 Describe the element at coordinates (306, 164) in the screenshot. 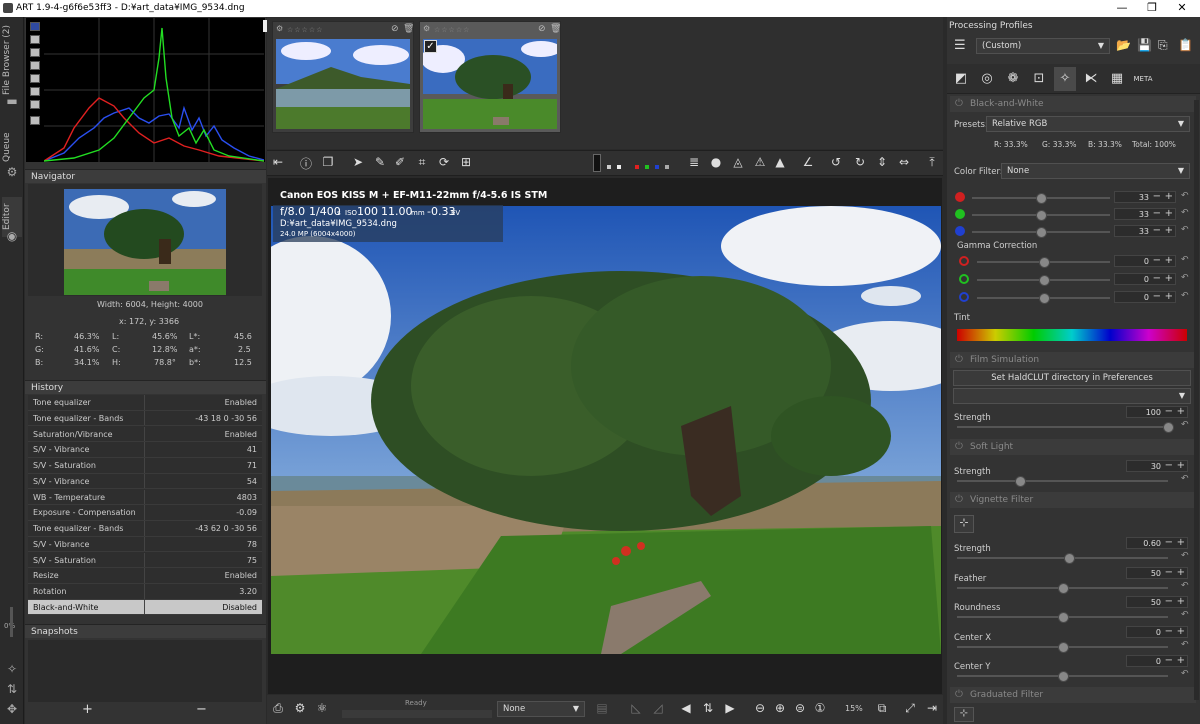

I see `info-icon: ⓘ` at that location.